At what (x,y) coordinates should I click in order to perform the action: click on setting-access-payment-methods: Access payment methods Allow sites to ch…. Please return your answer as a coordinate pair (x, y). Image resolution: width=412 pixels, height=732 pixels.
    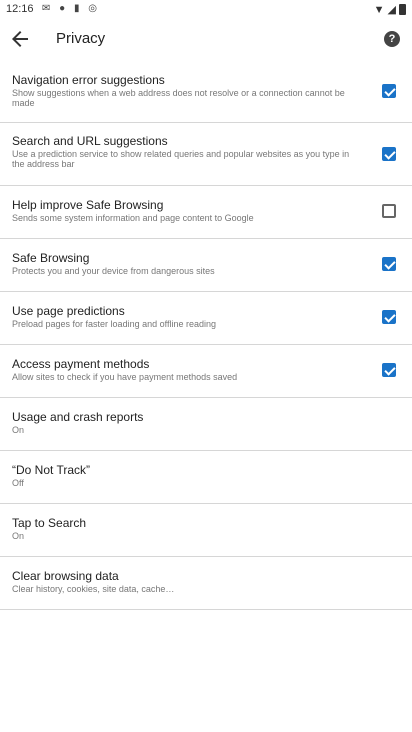
    Looking at the image, I should click on (206, 371).